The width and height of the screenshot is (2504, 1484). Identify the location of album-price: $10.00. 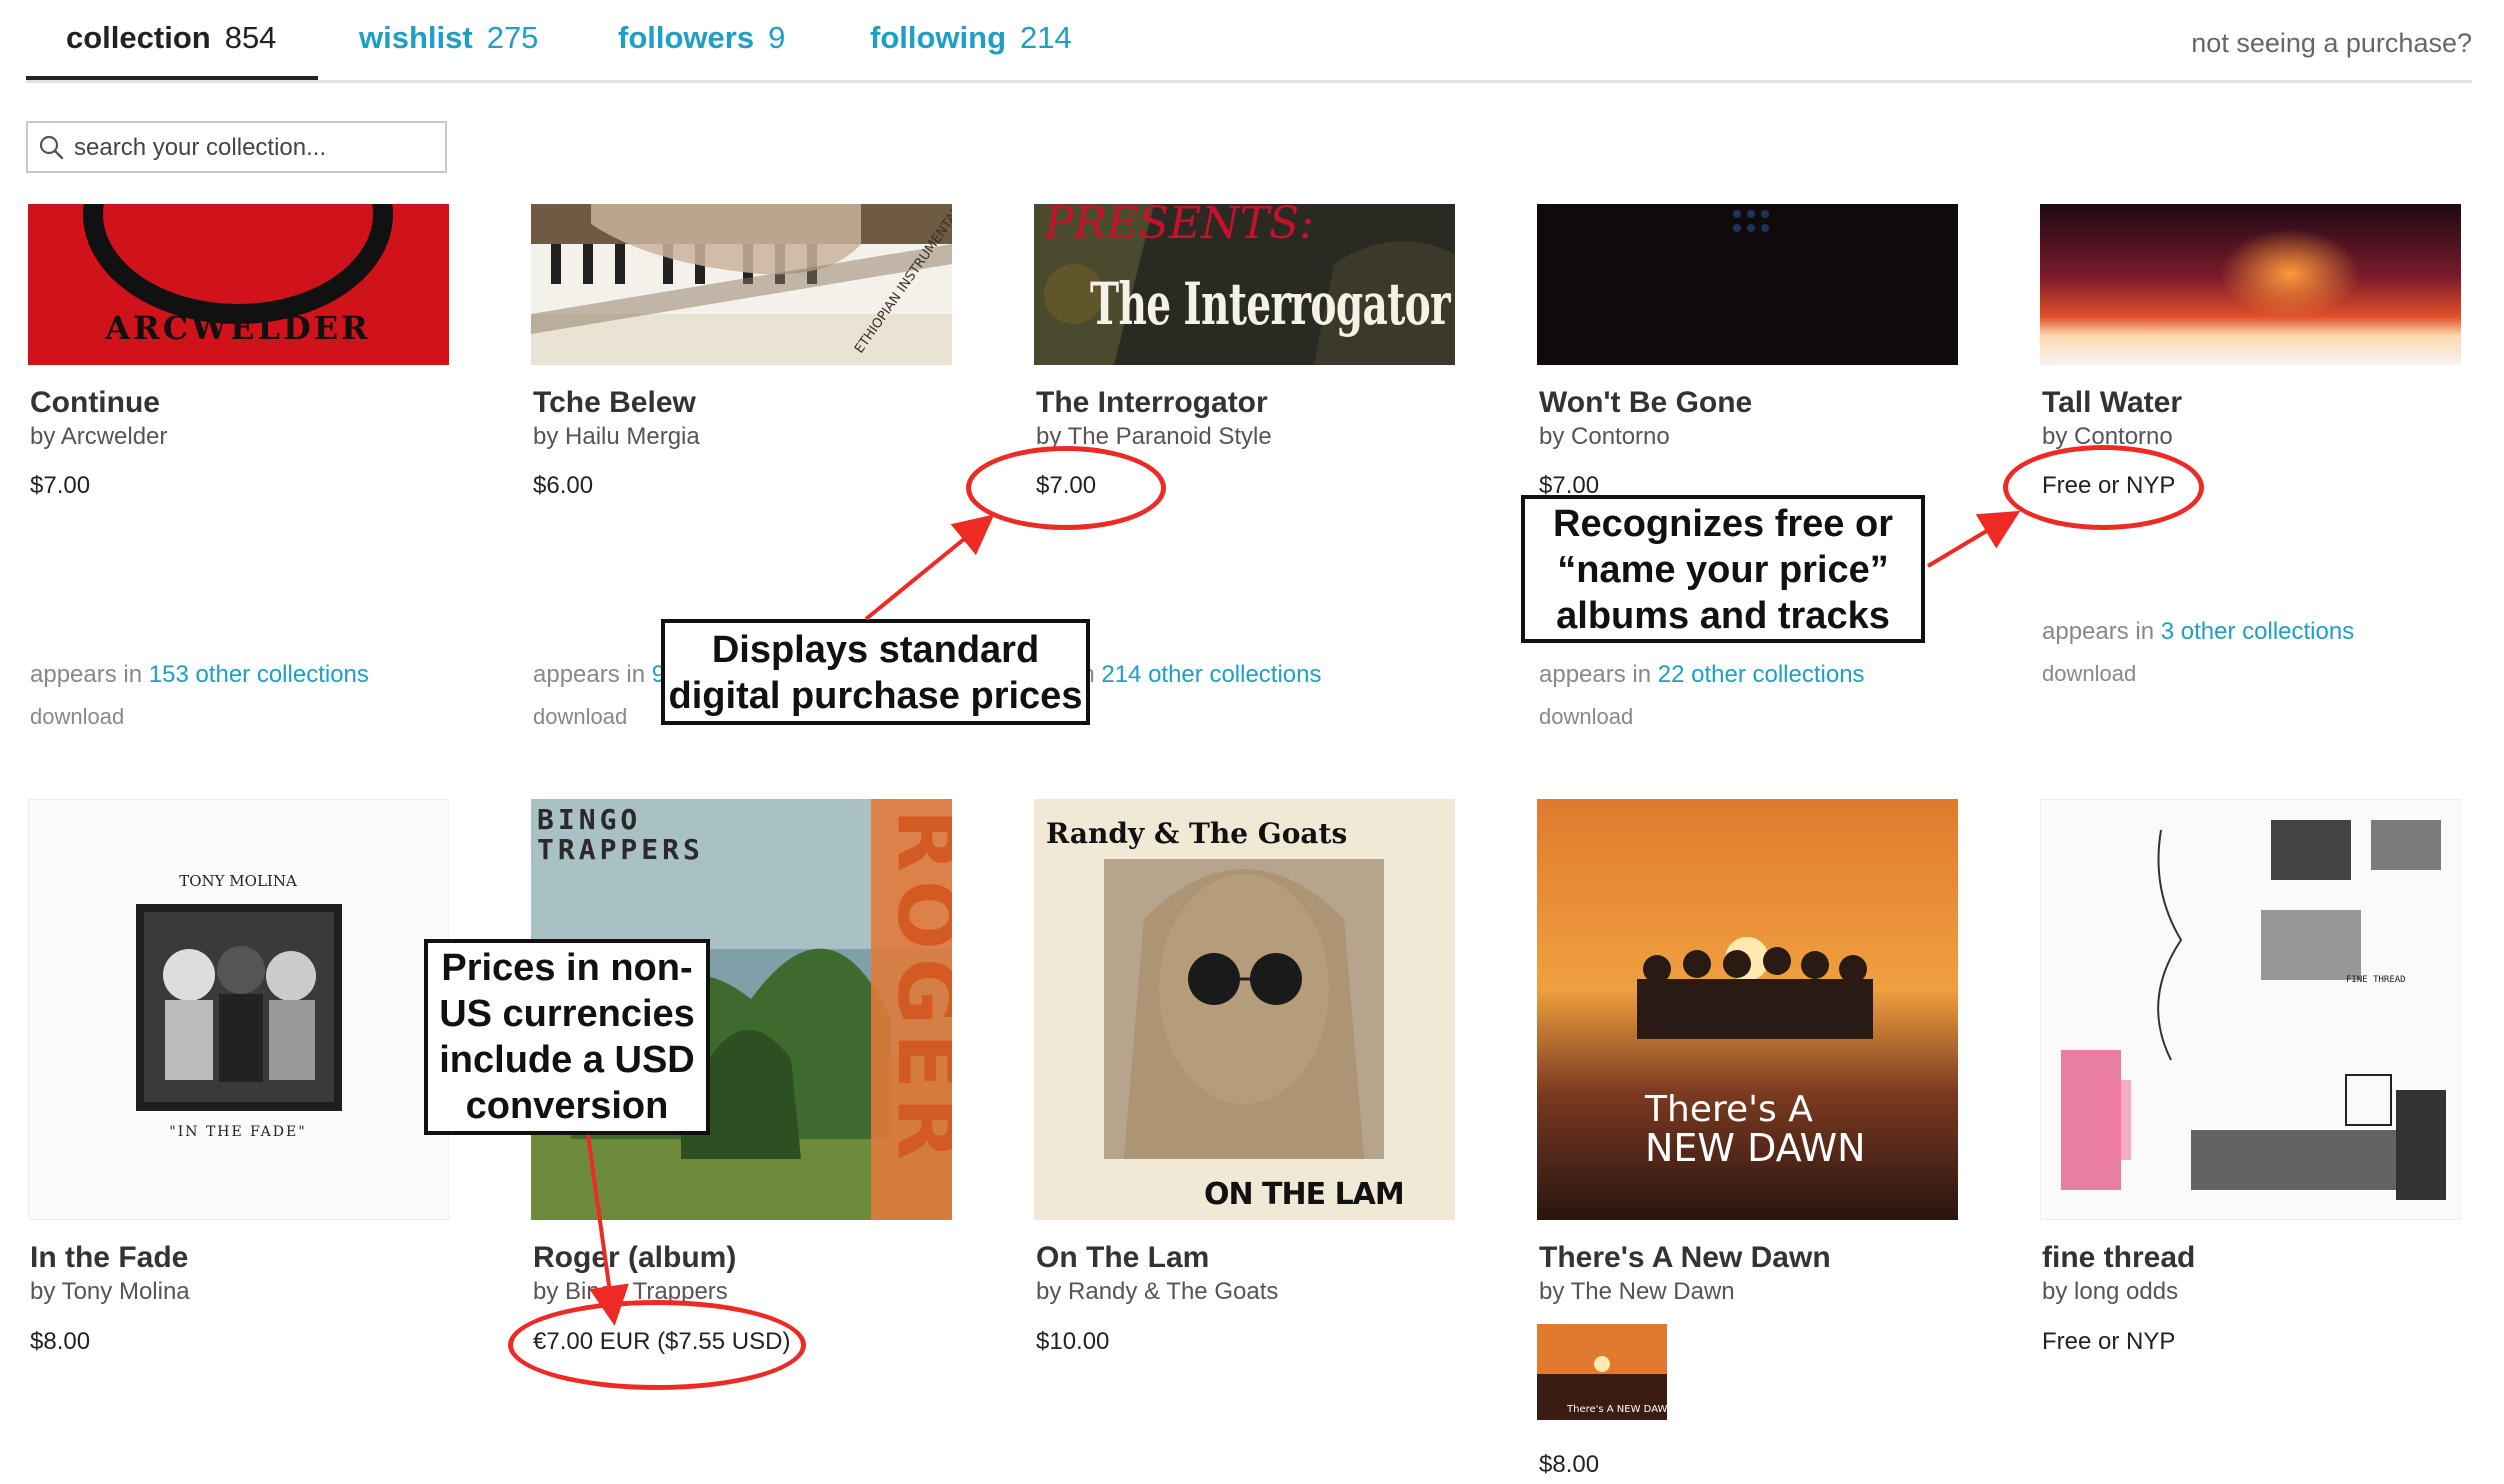
(1073, 1341).